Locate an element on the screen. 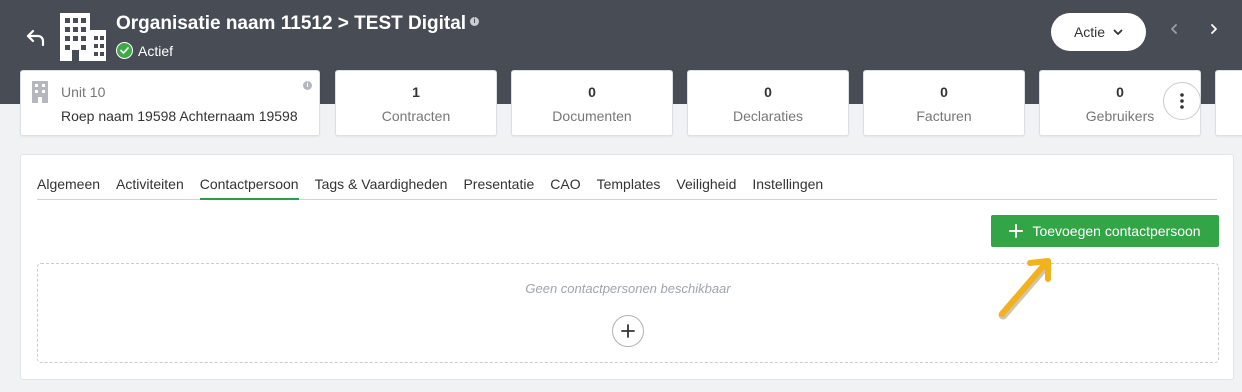  unit-name: Unit 10 is located at coordinates (83, 92).